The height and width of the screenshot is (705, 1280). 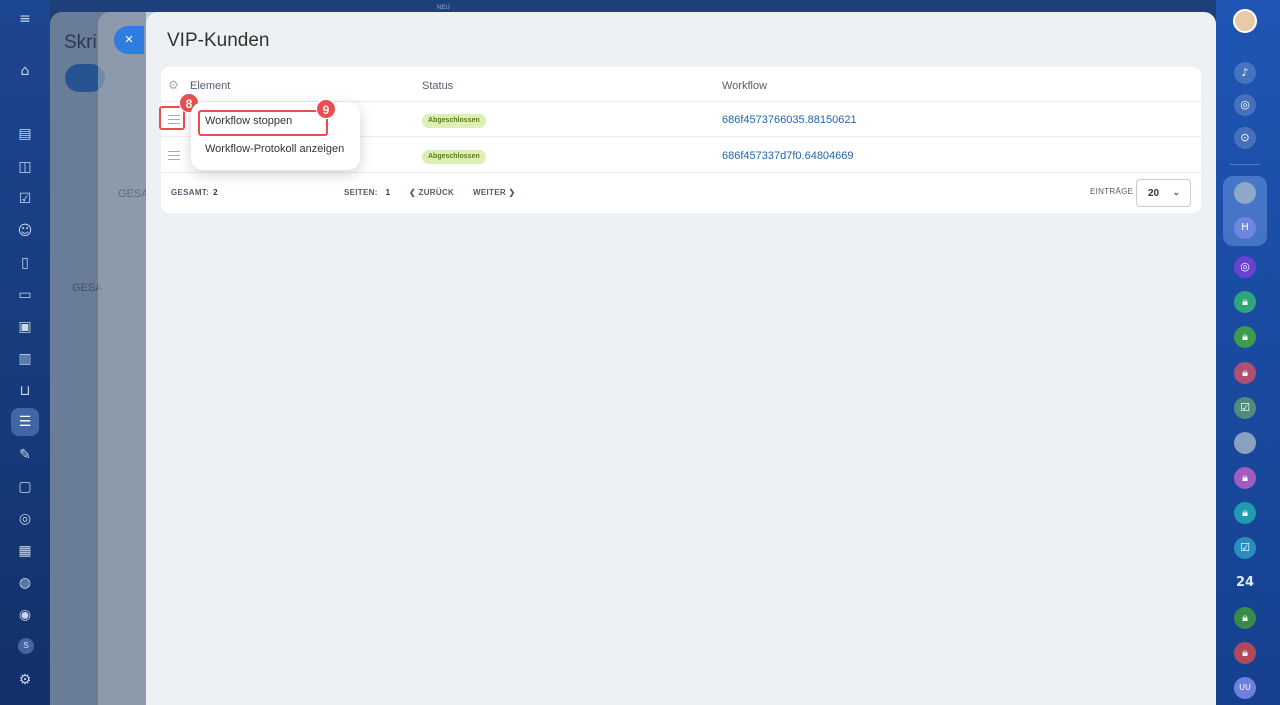 I want to click on inventory-icon: ▭, so click(x=25, y=295).